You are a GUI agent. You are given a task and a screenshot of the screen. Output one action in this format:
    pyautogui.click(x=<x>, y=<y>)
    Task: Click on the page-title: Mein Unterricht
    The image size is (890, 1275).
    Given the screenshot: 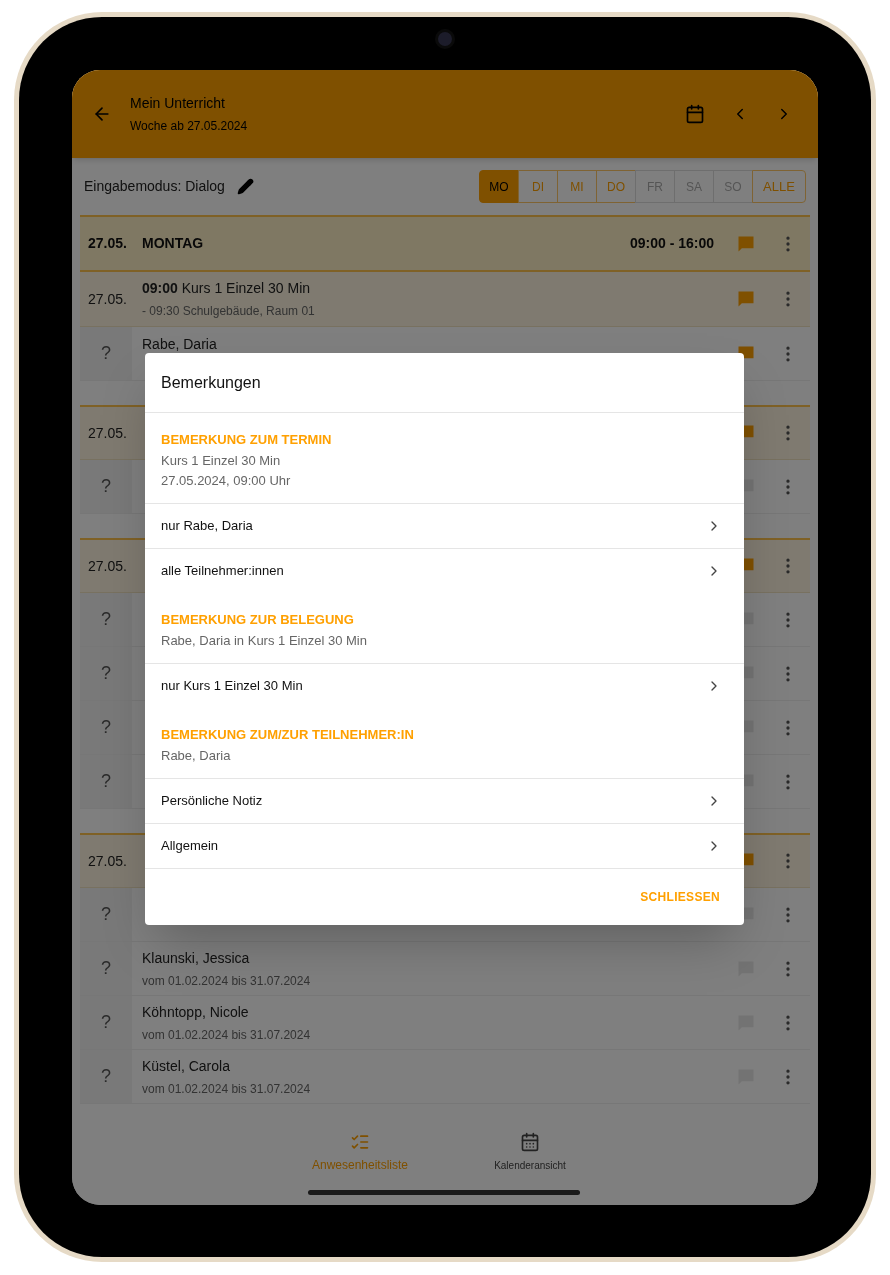 What is the action you would take?
    pyautogui.click(x=178, y=103)
    